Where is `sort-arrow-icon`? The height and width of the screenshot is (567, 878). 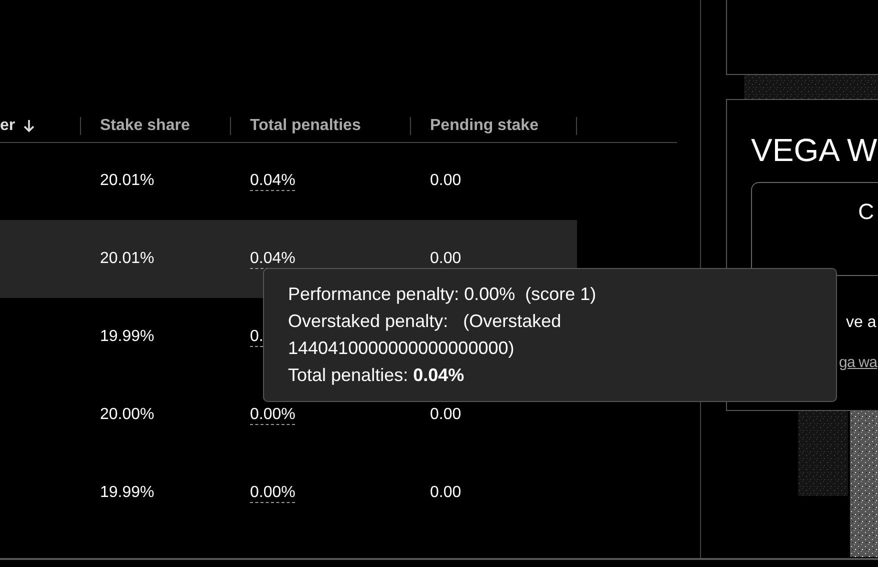
sort-arrow-icon is located at coordinates (29, 126).